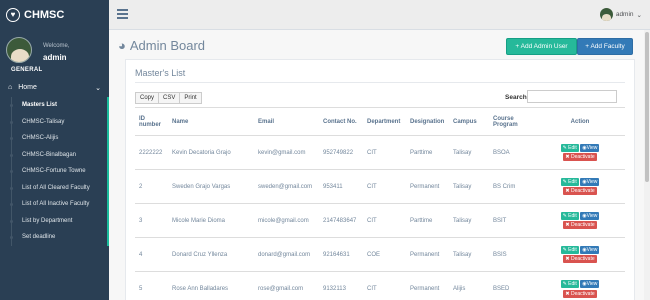 The height and width of the screenshot is (300, 650). Describe the element at coordinates (341, 152) in the screenshot. I see `cell-contact: 952749822` at that location.